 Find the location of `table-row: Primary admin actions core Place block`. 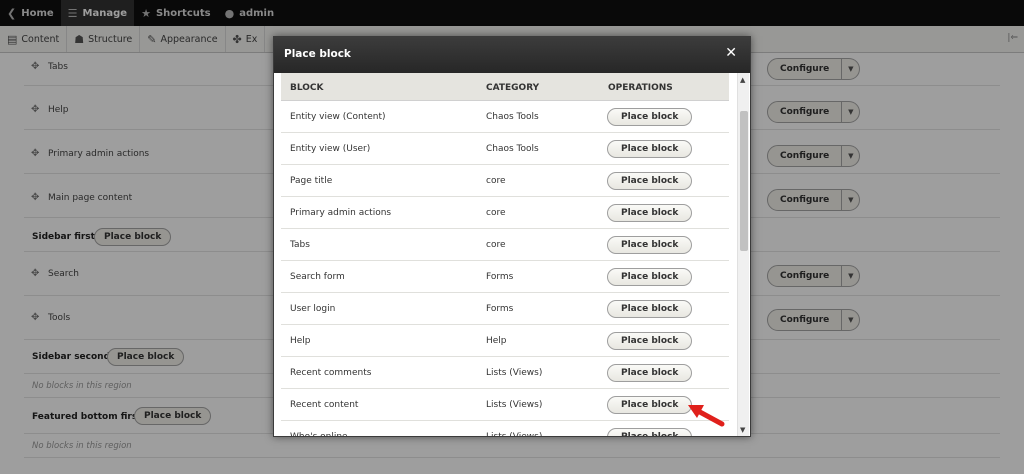

table-row: Primary admin actions core Place block is located at coordinates (505, 213).